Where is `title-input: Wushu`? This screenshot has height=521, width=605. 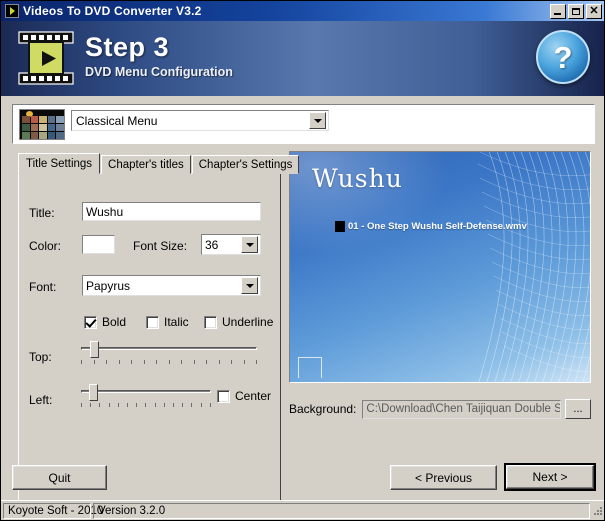
title-input: Wushu is located at coordinates (171, 211).